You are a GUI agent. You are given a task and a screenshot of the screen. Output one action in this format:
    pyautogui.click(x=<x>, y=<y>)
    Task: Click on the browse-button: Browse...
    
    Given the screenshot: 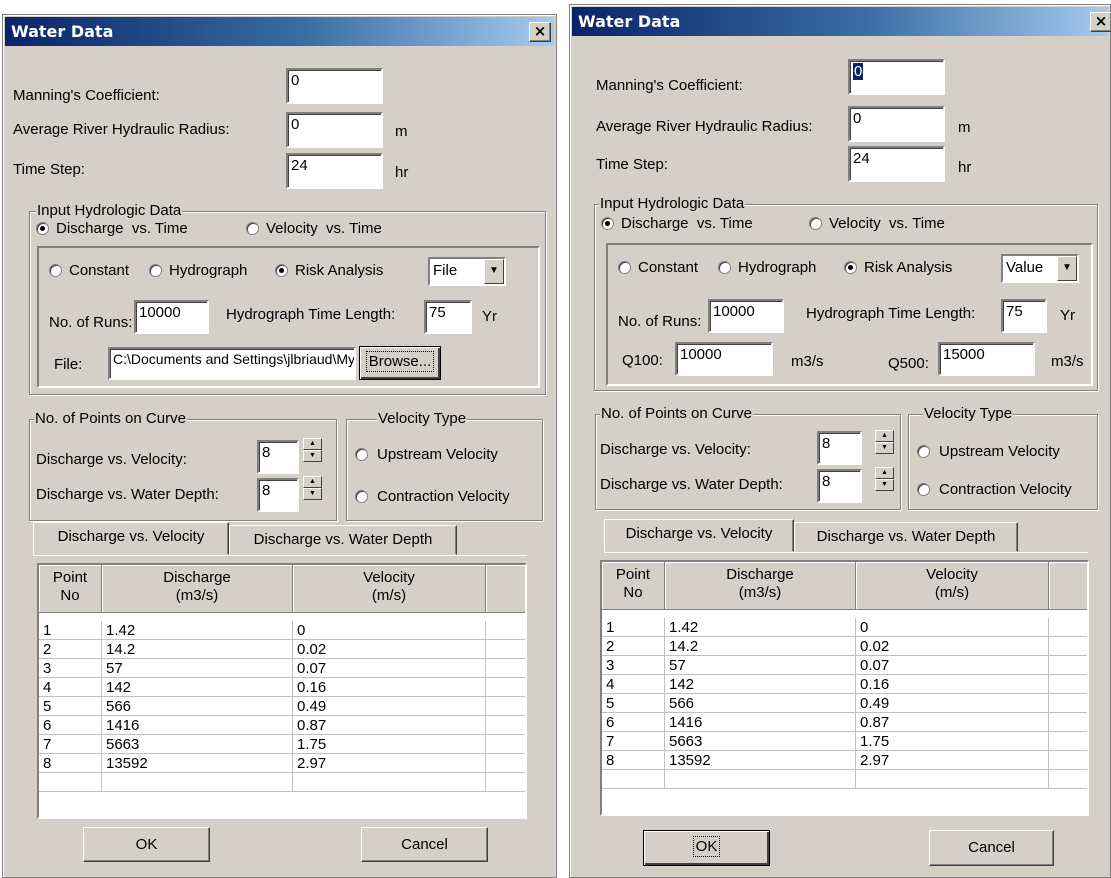 What is the action you would take?
    pyautogui.click(x=400, y=363)
    